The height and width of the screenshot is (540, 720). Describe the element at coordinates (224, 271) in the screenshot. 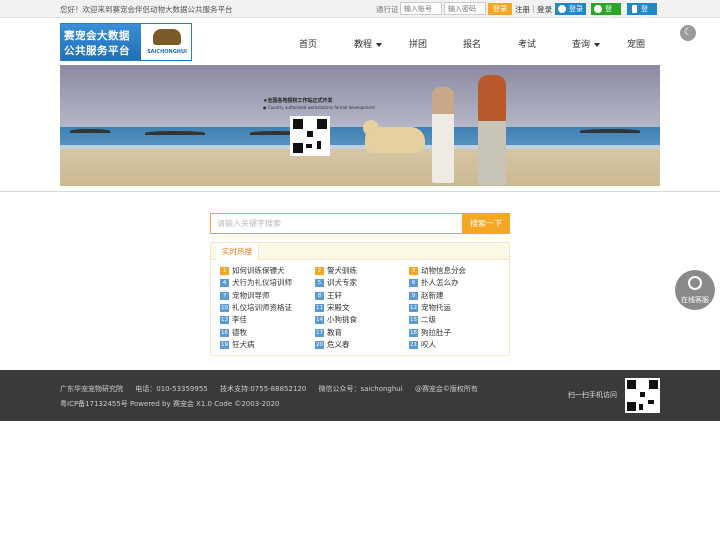

I see `rank-badge: 1` at that location.